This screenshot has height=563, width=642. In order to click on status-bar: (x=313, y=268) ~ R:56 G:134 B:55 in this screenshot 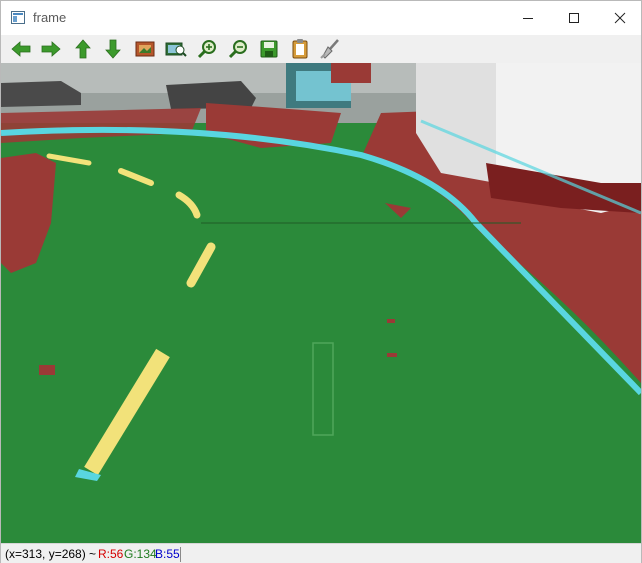, I will do `click(321, 553)`.